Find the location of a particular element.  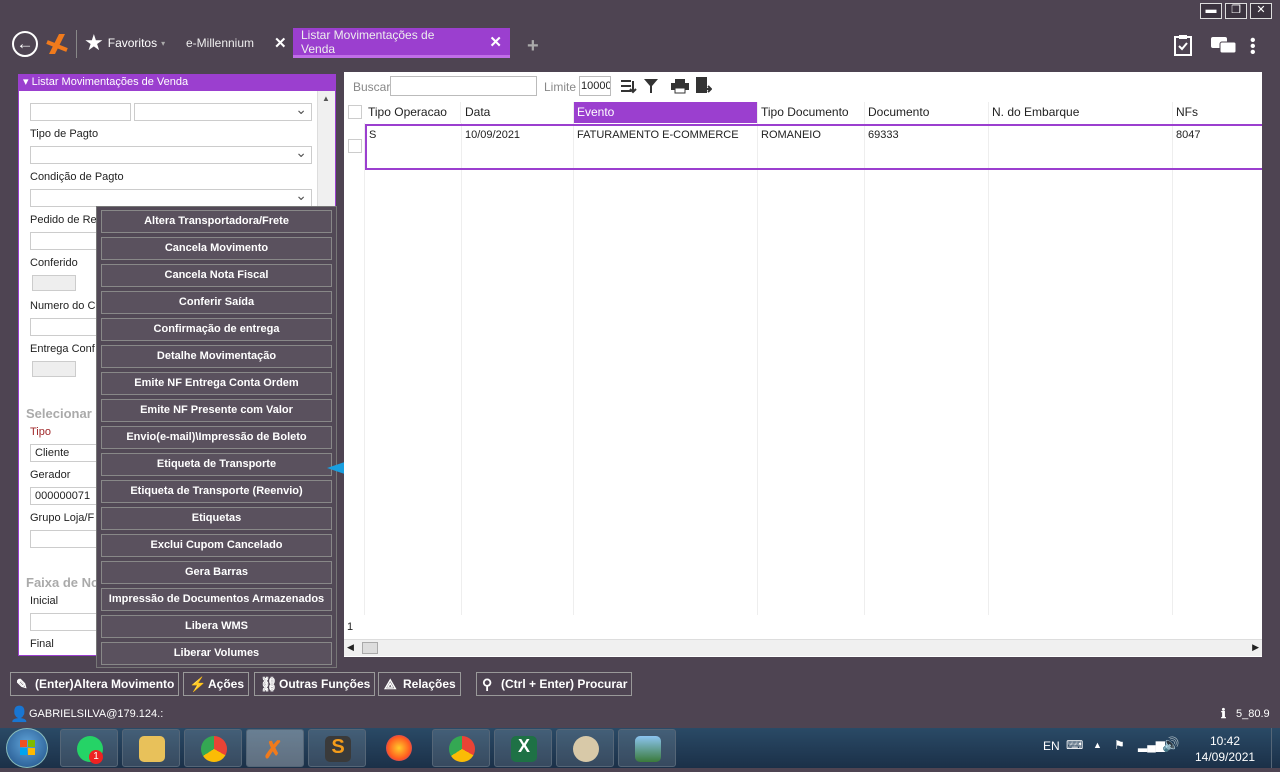

taskbar-firefox is located at coordinates (399, 748).